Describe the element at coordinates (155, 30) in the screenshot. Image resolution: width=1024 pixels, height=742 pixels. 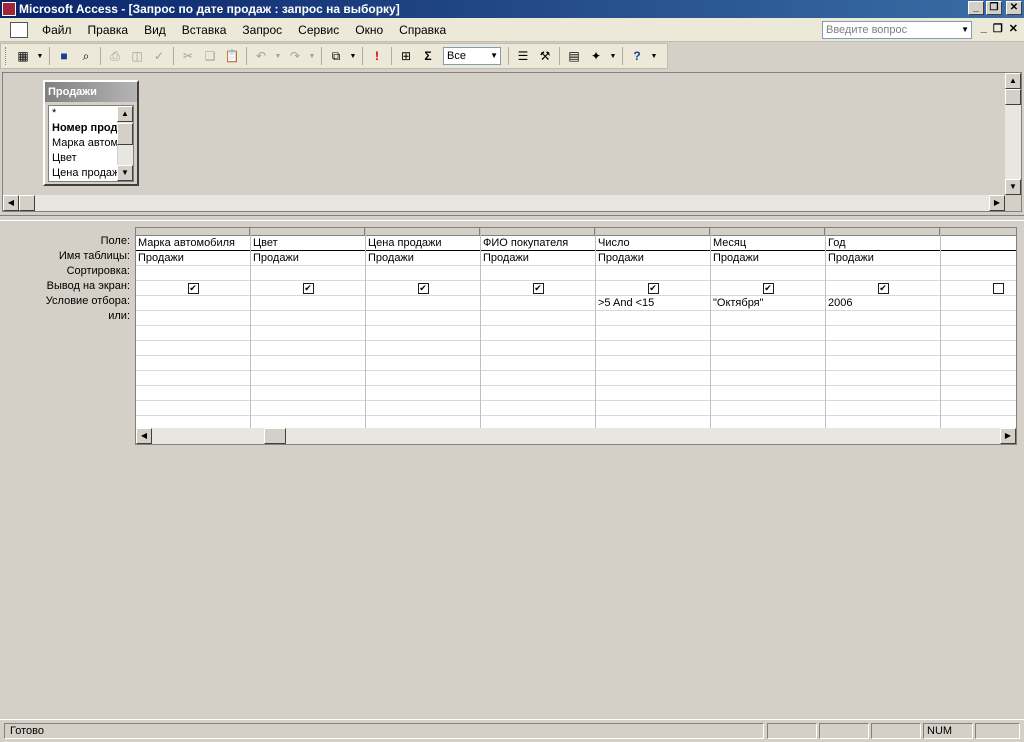
I see `menu-view: Вид` at that location.